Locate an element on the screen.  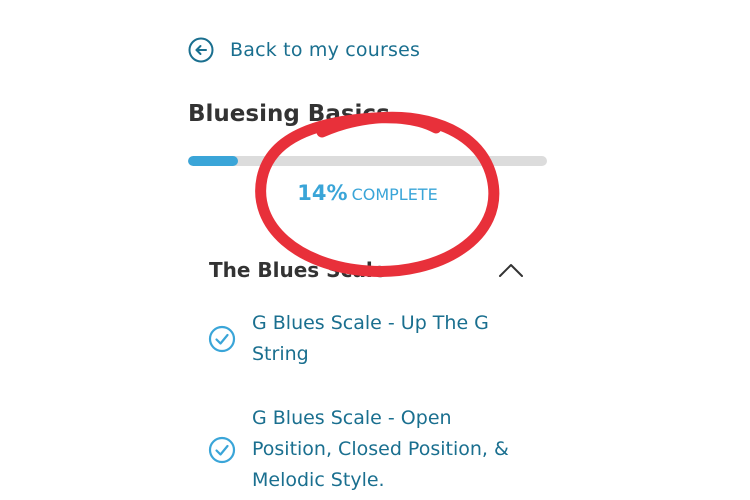
progress-percent: 14% is located at coordinates (322, 193).